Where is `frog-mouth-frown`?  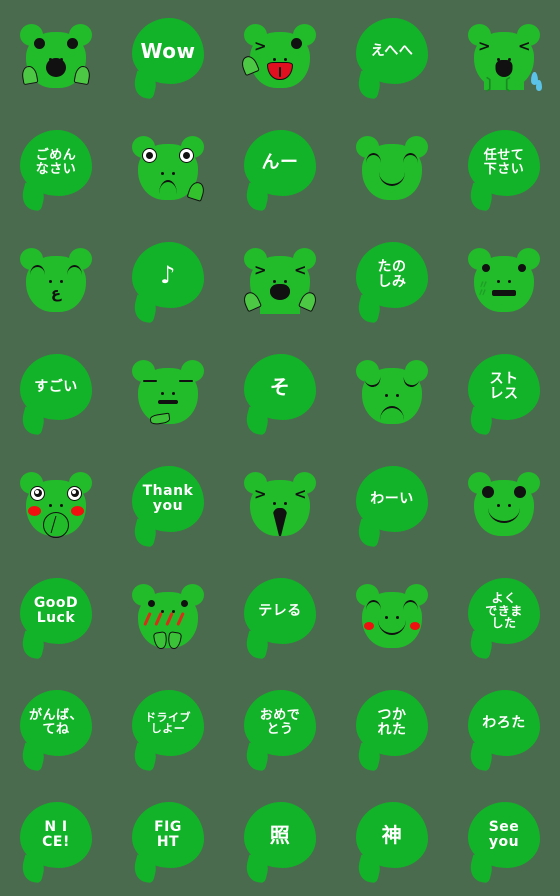
frog-mouth-frown is located at coordinates (392, 413).